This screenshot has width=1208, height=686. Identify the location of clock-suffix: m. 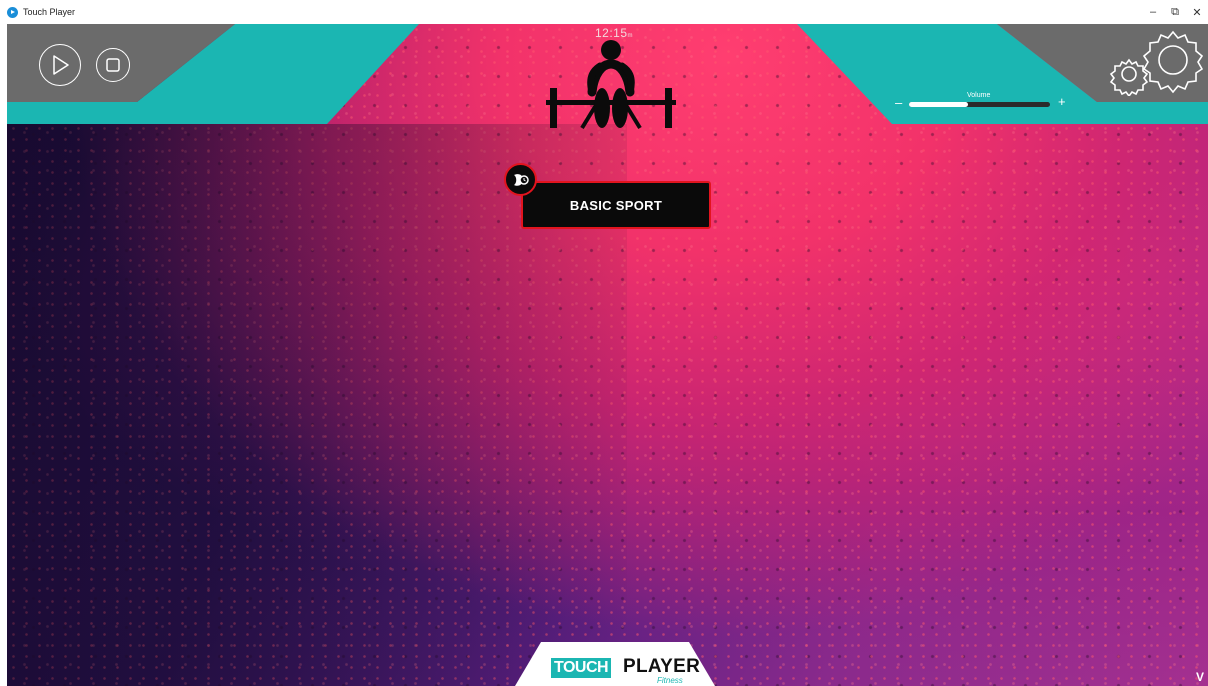
(630, 36).